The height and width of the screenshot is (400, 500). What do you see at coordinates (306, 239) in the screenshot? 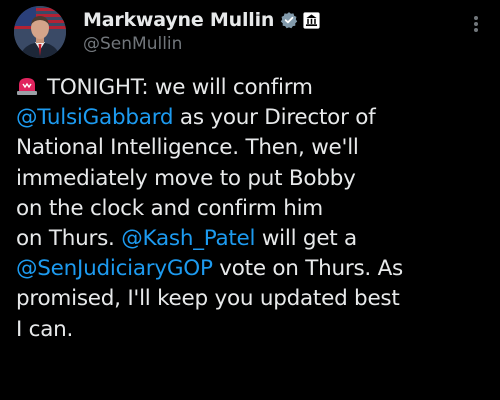
I see `tweet-text-segment: will get a` at bounding box center [306, 239].